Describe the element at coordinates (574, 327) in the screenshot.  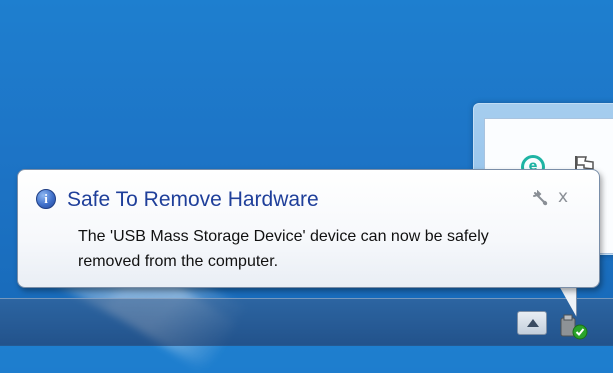
I see `safely-remove-hardware-icon` at that location.